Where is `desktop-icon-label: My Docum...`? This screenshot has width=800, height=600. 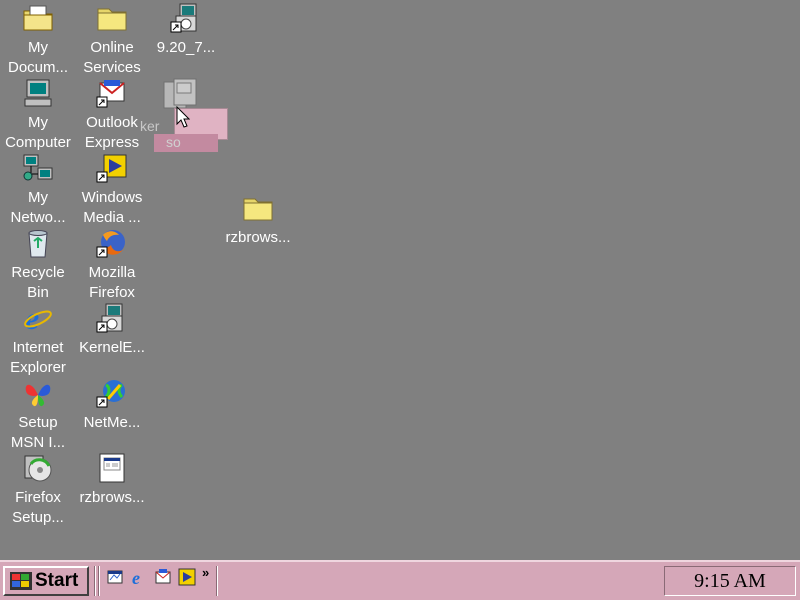 desktop-icon-label: My Docum... is located at coordinates (37, 57).